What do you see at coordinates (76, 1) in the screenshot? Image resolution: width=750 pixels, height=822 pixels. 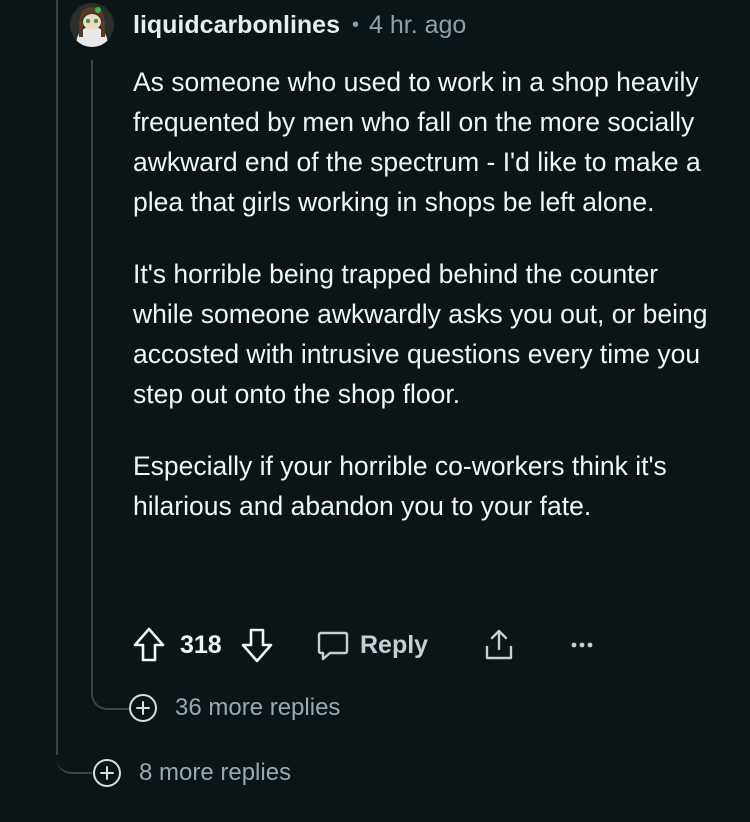 I see `outer-thread-top-stub` at bounding box center [76, 1].